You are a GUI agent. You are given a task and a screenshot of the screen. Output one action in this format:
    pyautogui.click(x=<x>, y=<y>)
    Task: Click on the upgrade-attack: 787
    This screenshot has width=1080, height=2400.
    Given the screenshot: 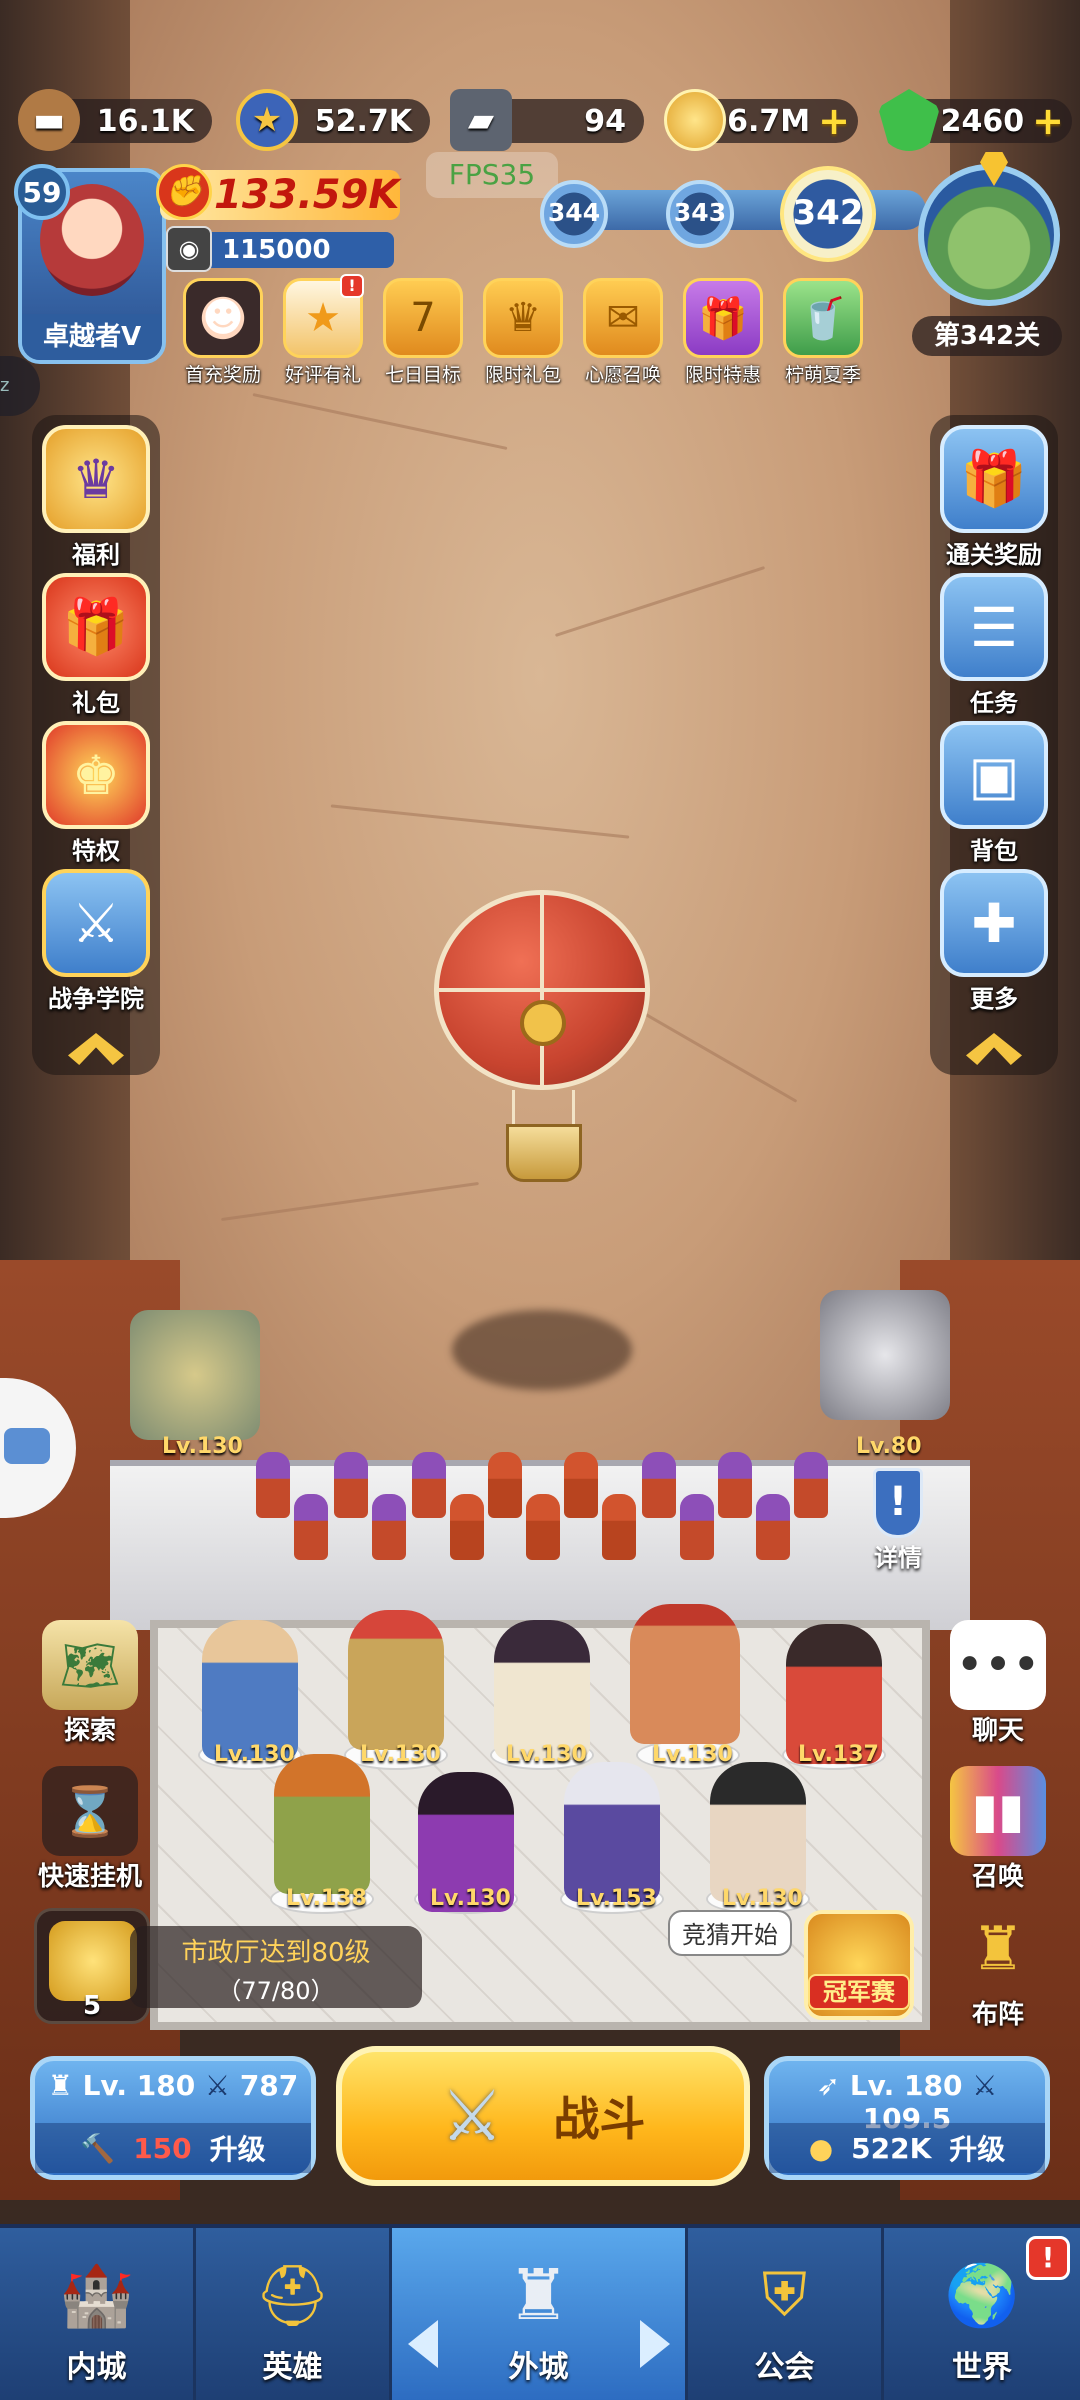 What is the action you would take?
    pyautogui.click(x=269, y=2085)
    